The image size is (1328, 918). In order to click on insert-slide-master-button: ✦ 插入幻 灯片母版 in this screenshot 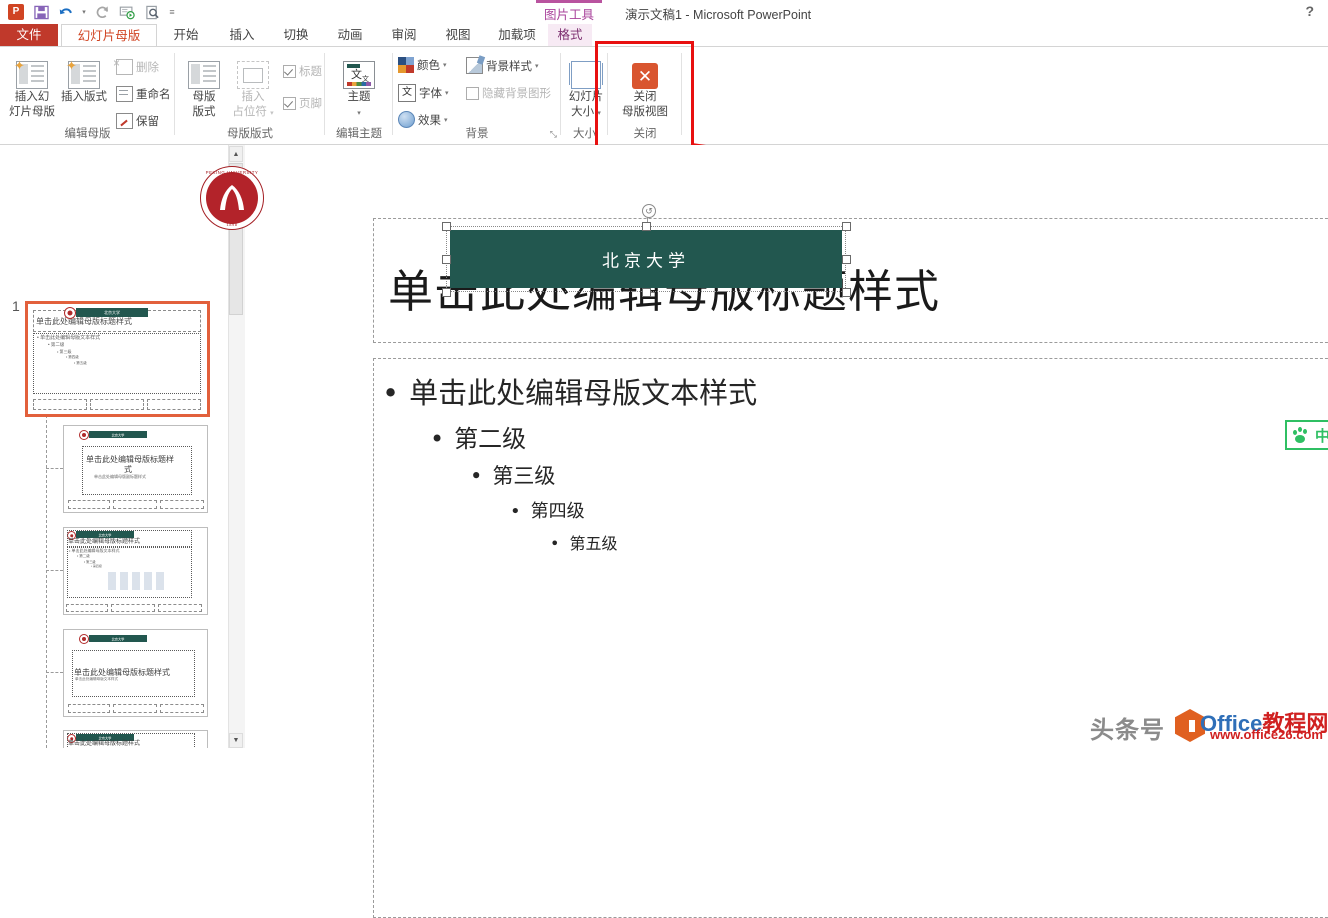, I will do `click(32, 85)`.